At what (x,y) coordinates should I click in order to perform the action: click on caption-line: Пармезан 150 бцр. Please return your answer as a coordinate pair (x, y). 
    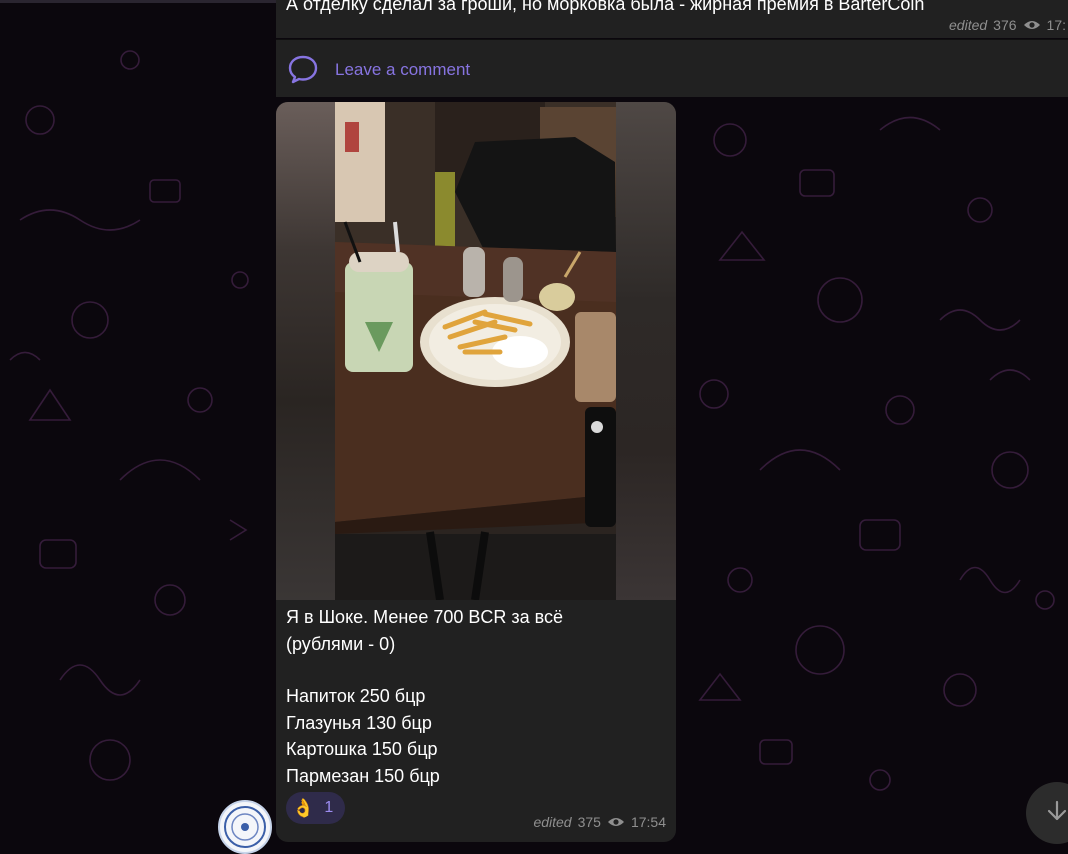
    Looking at the image, I should click on (363, 775).